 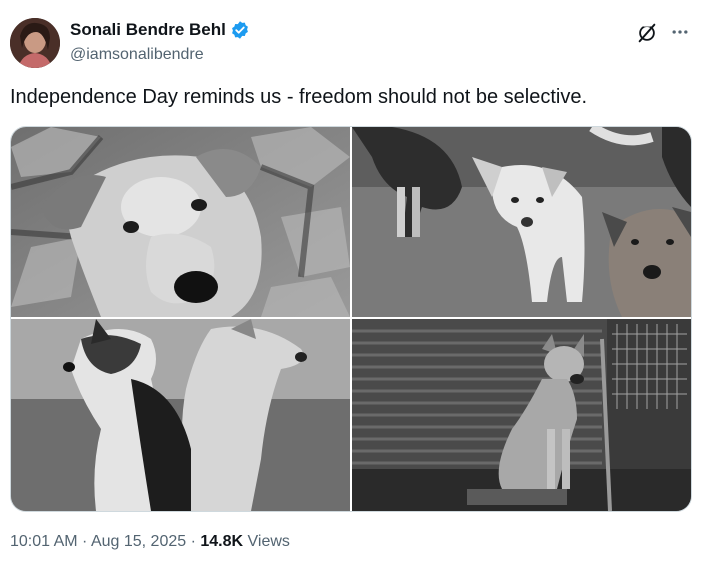 What do you see at coordinates (222, 541) in the screenshot?
I see `views-count: 14.8K` at bounding box center [222, 541].